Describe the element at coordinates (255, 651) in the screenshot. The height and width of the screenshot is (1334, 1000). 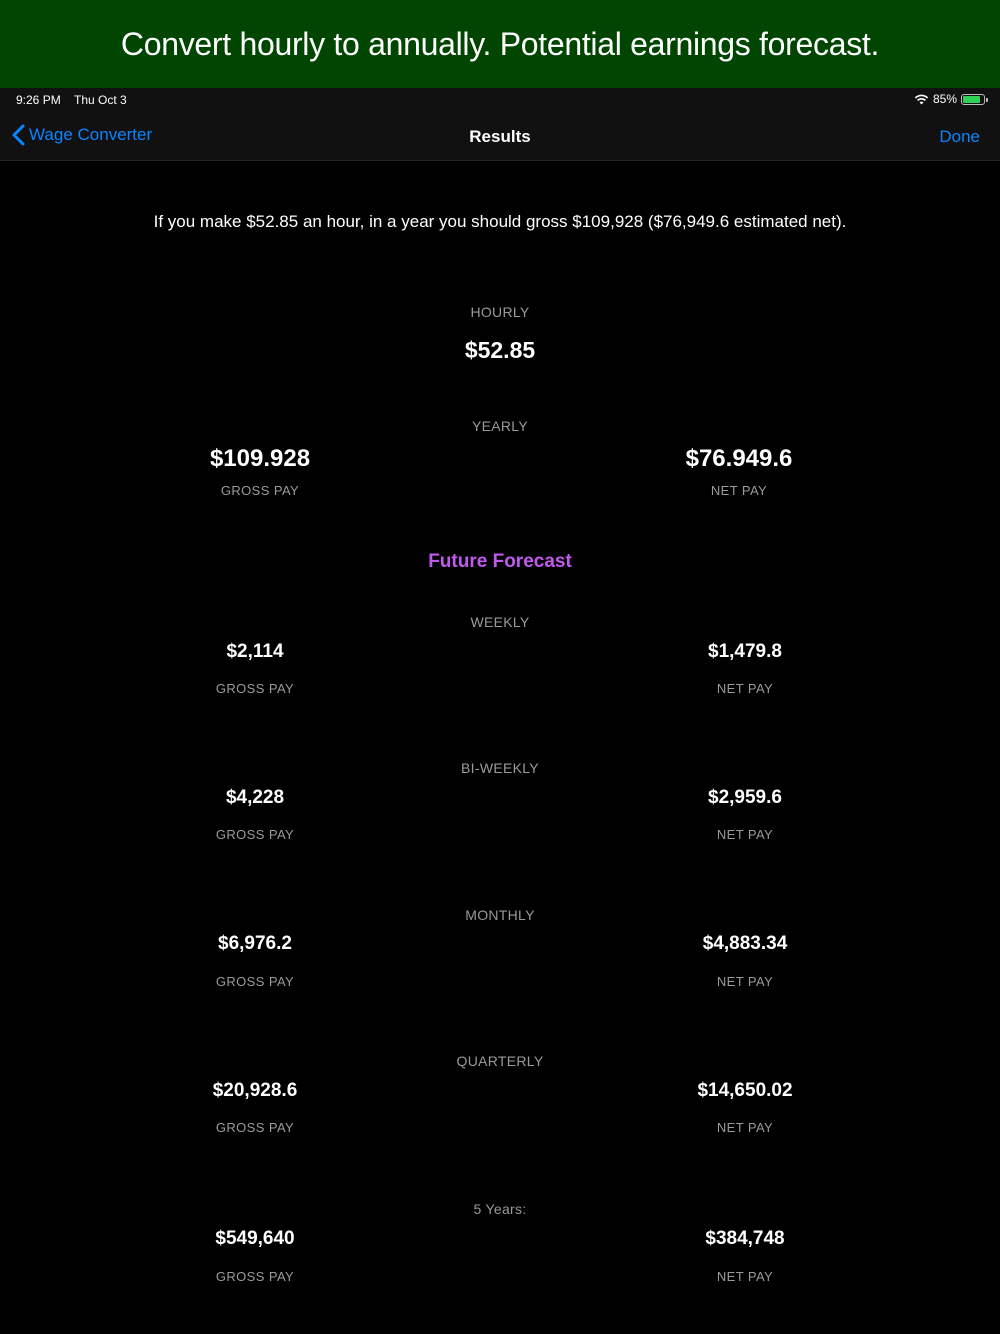
I see `forecast-gross-value: $2,114` at that location.